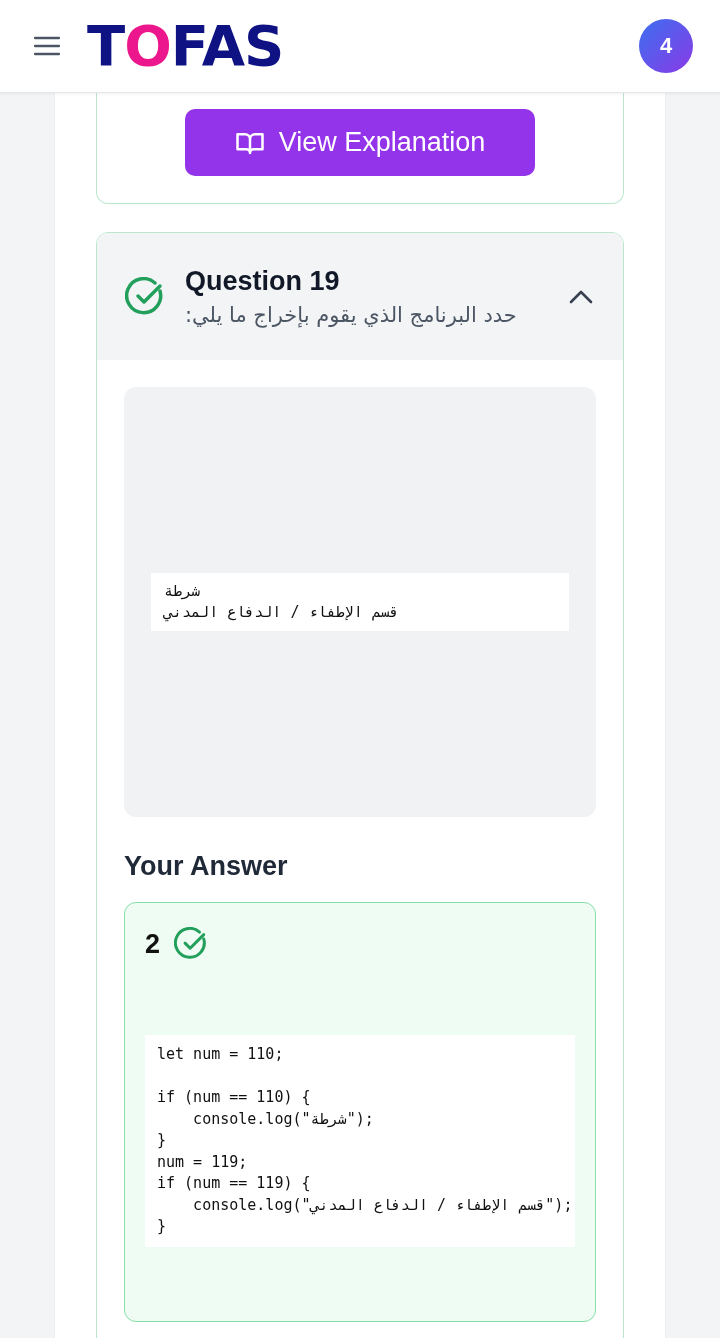 This screenshot has width=720, height=1338. I want to click on view-explanation-button: View Explanation, so click(360, 142).